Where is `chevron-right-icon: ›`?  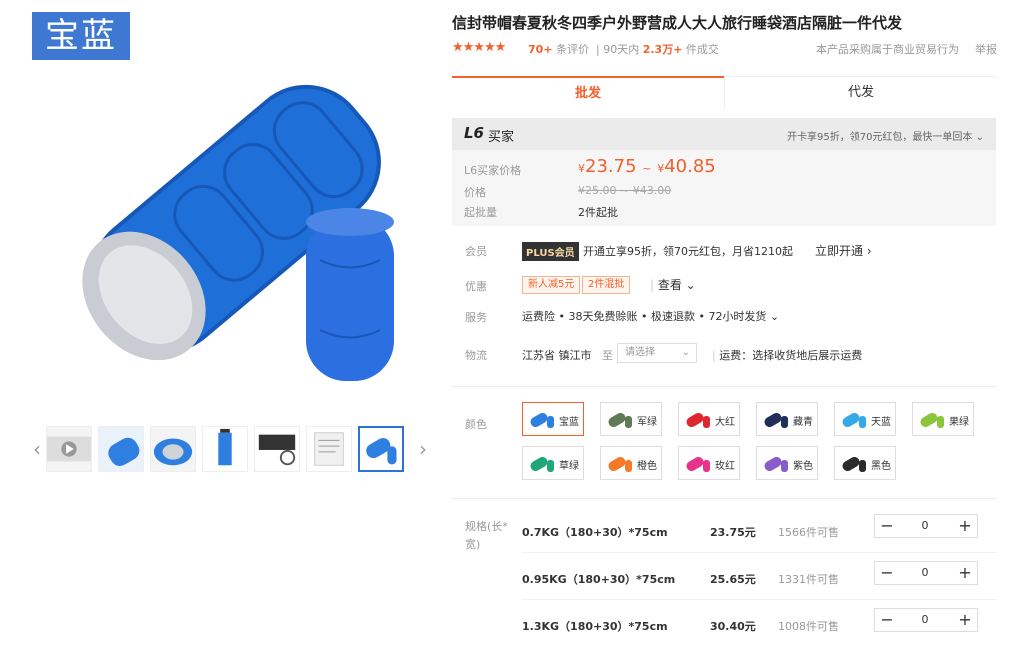
chevron-right-icon: › is located at coordinates (423, 449).